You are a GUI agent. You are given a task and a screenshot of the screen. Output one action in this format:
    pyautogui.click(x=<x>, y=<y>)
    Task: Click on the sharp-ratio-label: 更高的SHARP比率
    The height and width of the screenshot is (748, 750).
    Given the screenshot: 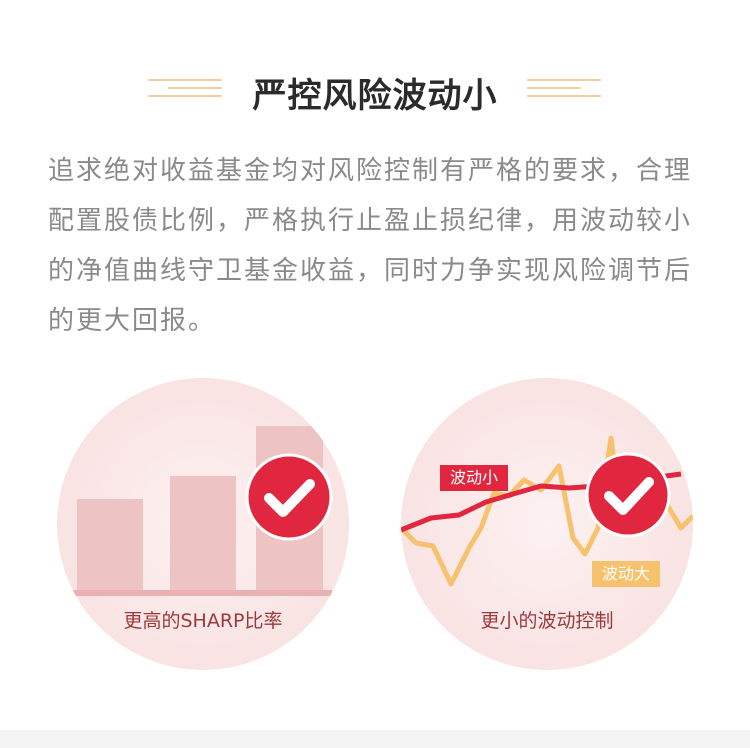 What is the action you would take?
    pyautogui.click(x=203, y=621)
    